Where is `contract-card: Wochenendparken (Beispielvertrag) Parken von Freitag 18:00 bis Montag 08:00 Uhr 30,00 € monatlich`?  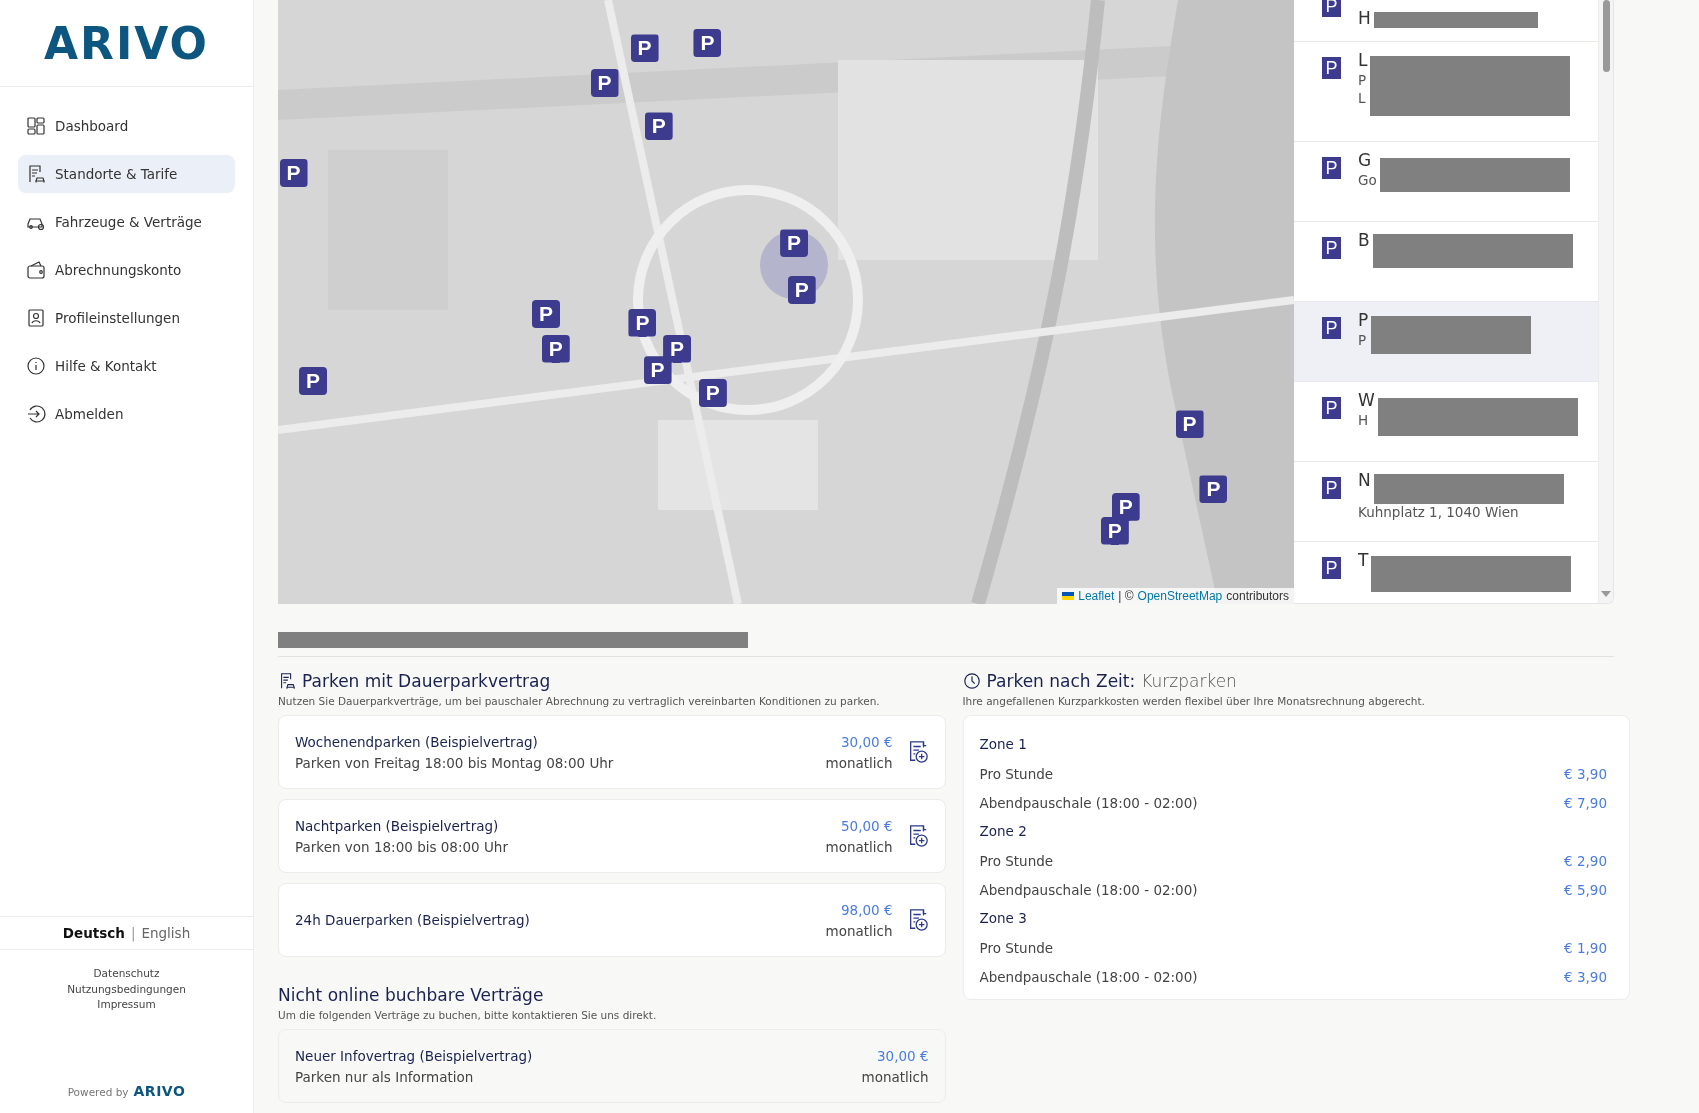 contract-card: Wochenendparken (Beispielvertrag) Parken von Freitag 18:00 bis Montag 08:00 Uhr 30,00 € monatlich is located at coordinates (612, 752).